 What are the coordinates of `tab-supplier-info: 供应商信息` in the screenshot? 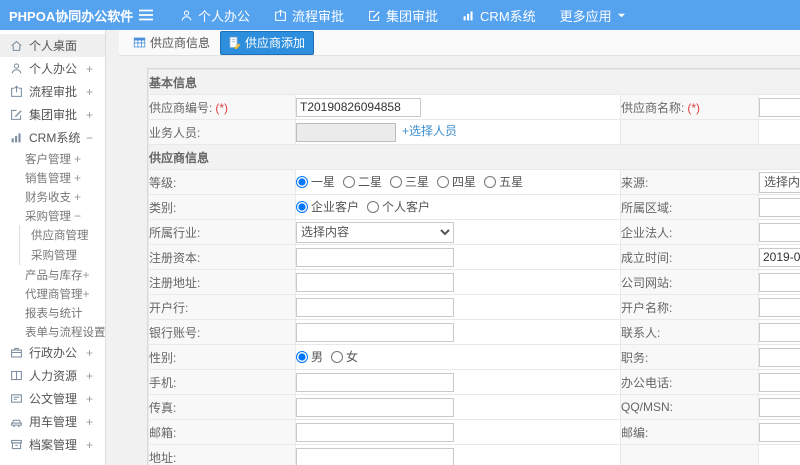 It's located at (171, 42).